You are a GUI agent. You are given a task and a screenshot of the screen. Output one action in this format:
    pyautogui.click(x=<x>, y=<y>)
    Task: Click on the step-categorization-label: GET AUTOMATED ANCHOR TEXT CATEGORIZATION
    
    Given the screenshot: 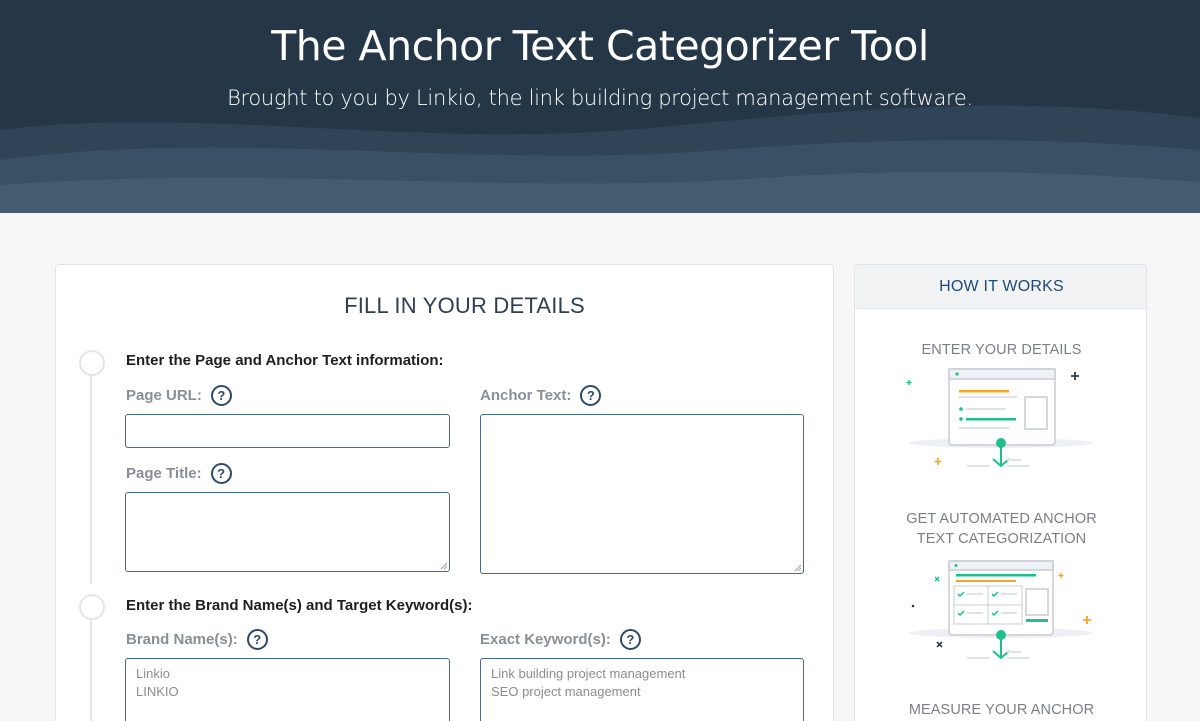 What is the action you would take?
    pyautogui.click(x=1001, y=529)
    